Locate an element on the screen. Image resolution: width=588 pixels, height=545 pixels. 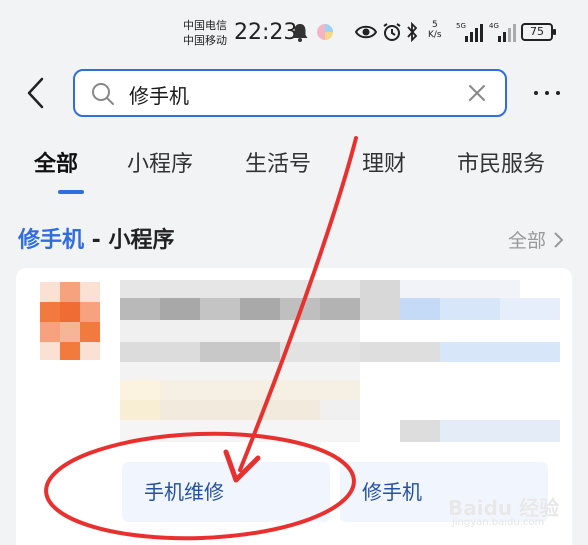
network-speed: 5 K/s is located at coordinates (435, 30).